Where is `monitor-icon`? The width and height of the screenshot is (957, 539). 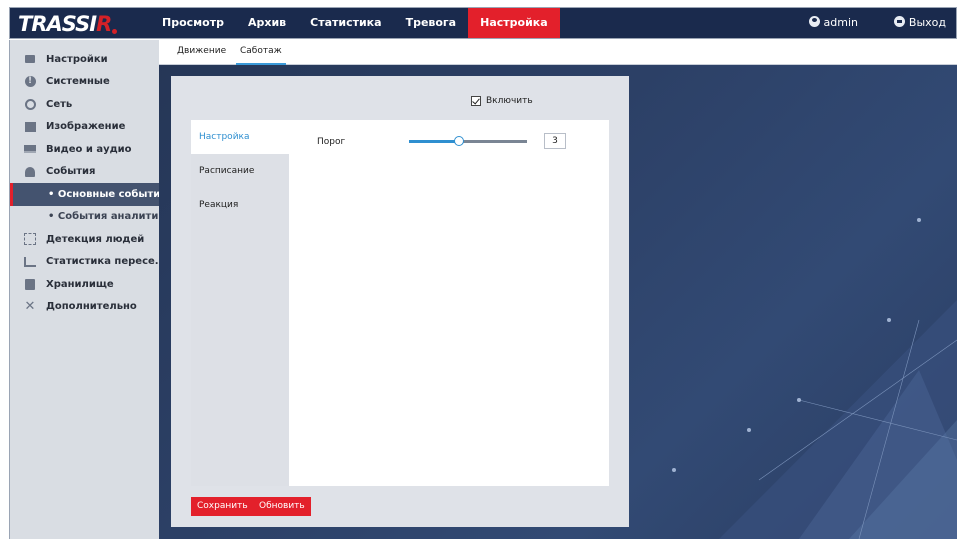
monitor-icon is located at coordinates (30, 149).